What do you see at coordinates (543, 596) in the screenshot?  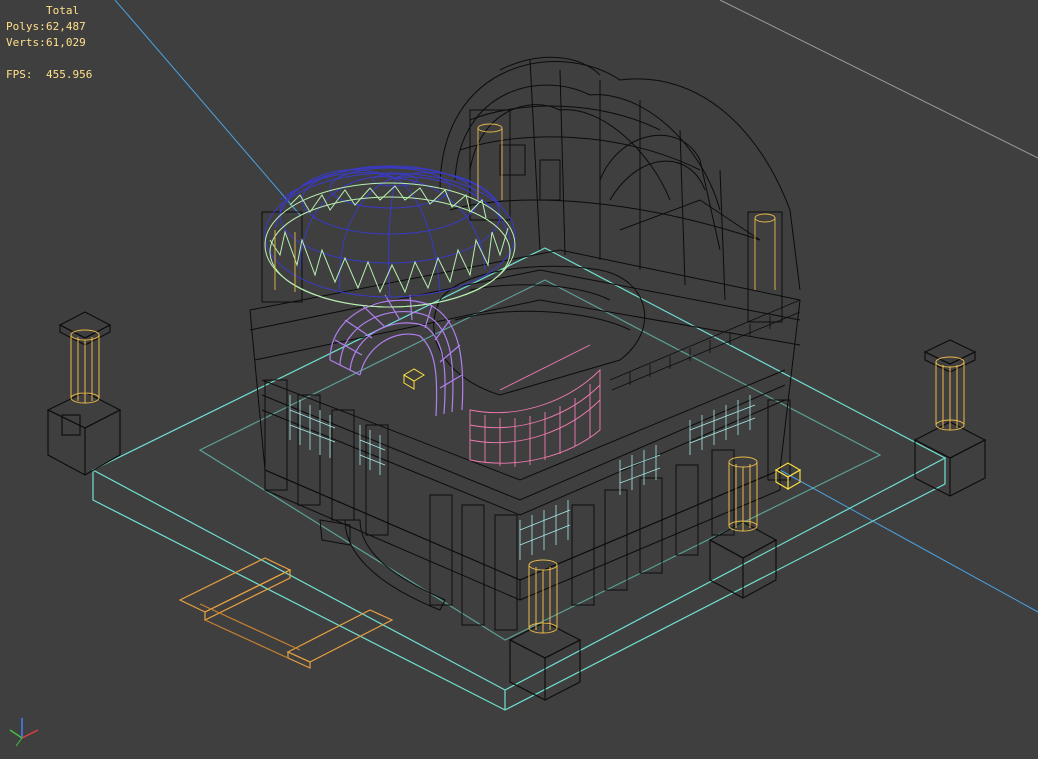 I see `pedestal-column-front-shaft` at bounding box center [543, 596].